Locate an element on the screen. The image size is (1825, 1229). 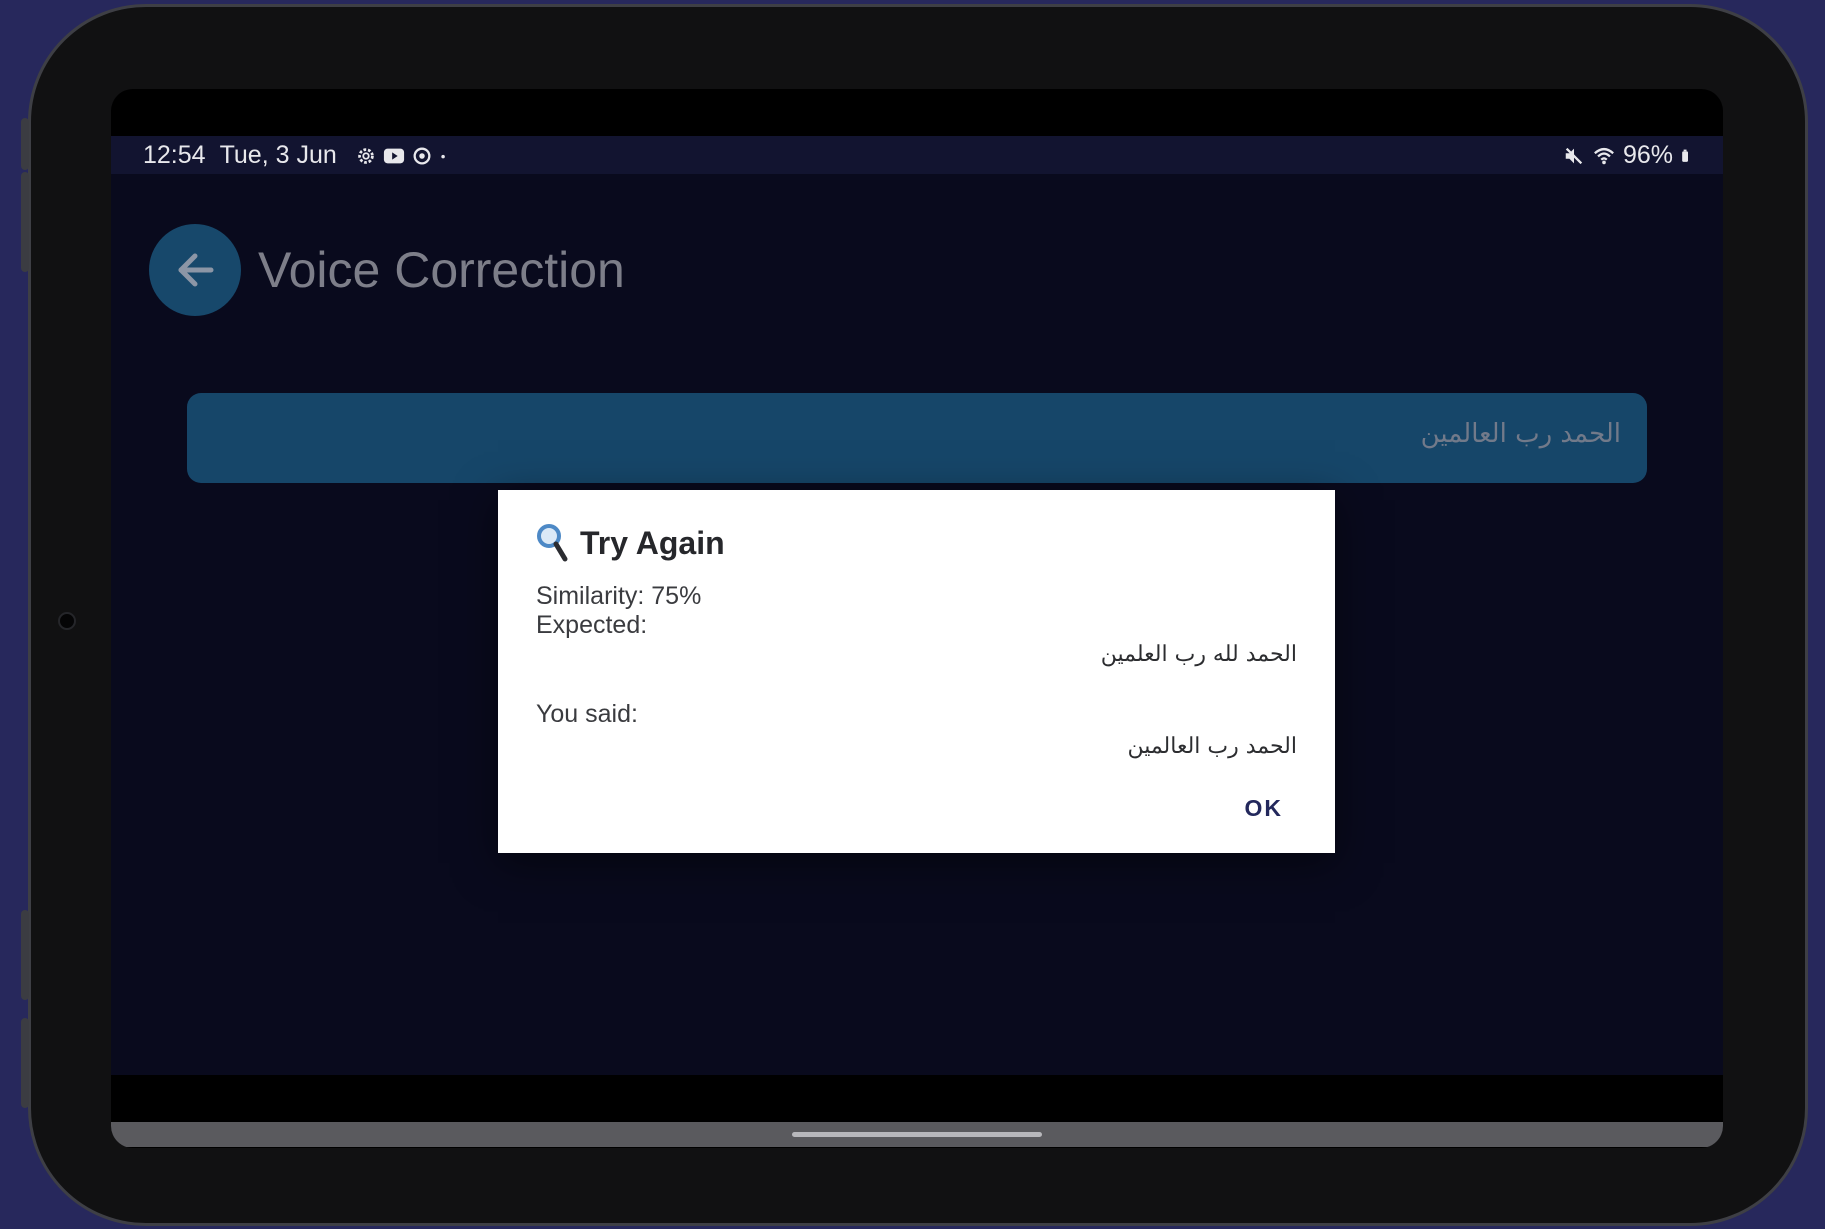
dot-icon is located at coordinates (443, 156).